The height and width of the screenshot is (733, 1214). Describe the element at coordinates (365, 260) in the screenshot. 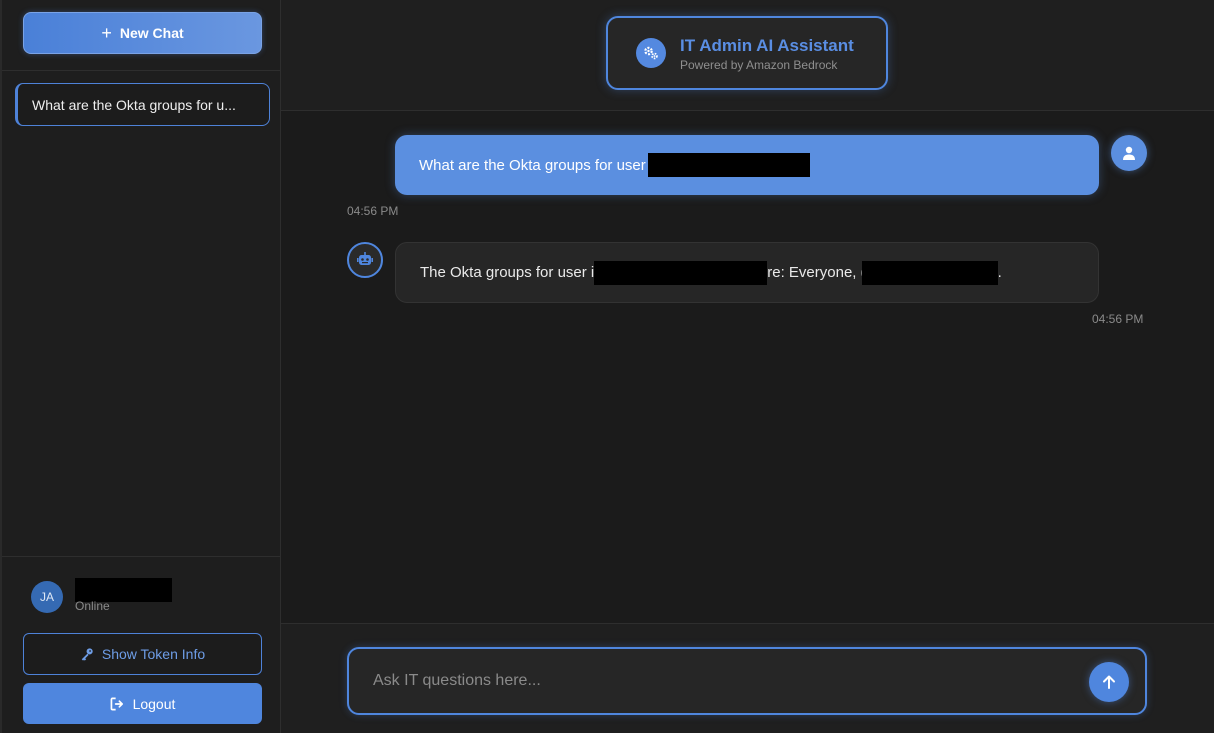

I see `robot-icon` at that location.